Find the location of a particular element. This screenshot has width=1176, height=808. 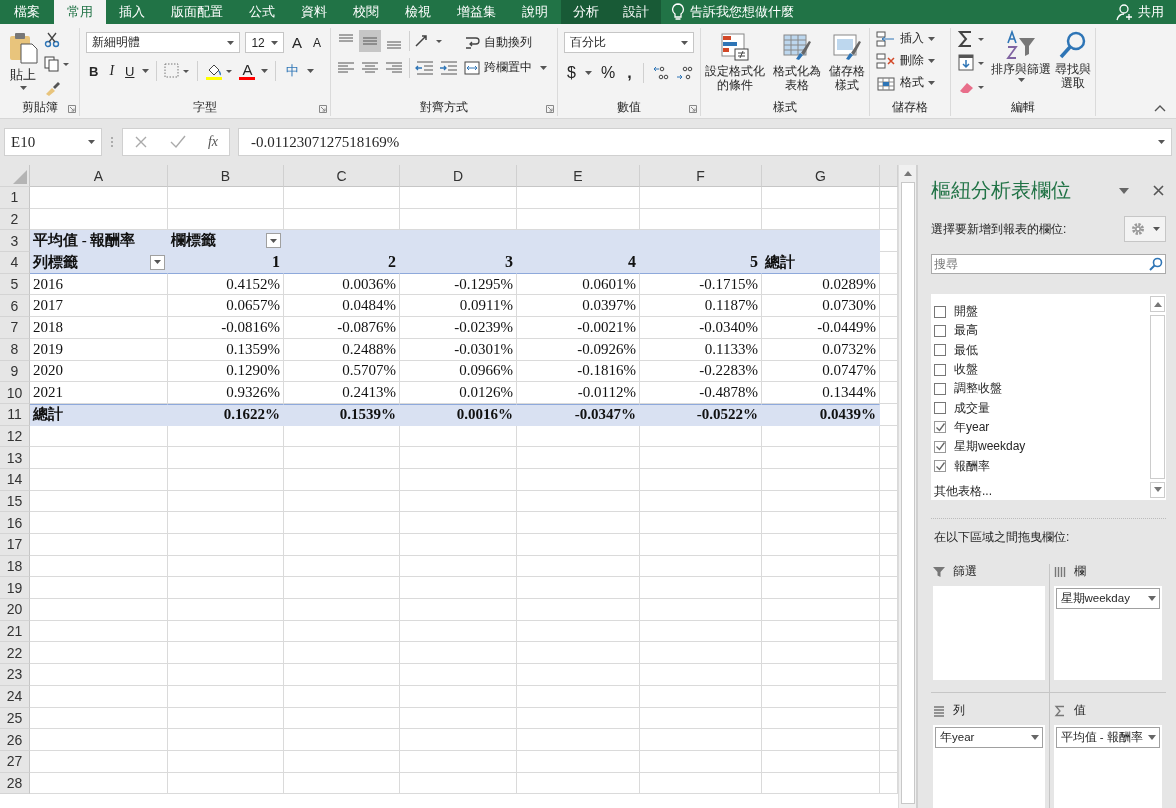

list-scrollbar is located at coordinates (1157, 397).